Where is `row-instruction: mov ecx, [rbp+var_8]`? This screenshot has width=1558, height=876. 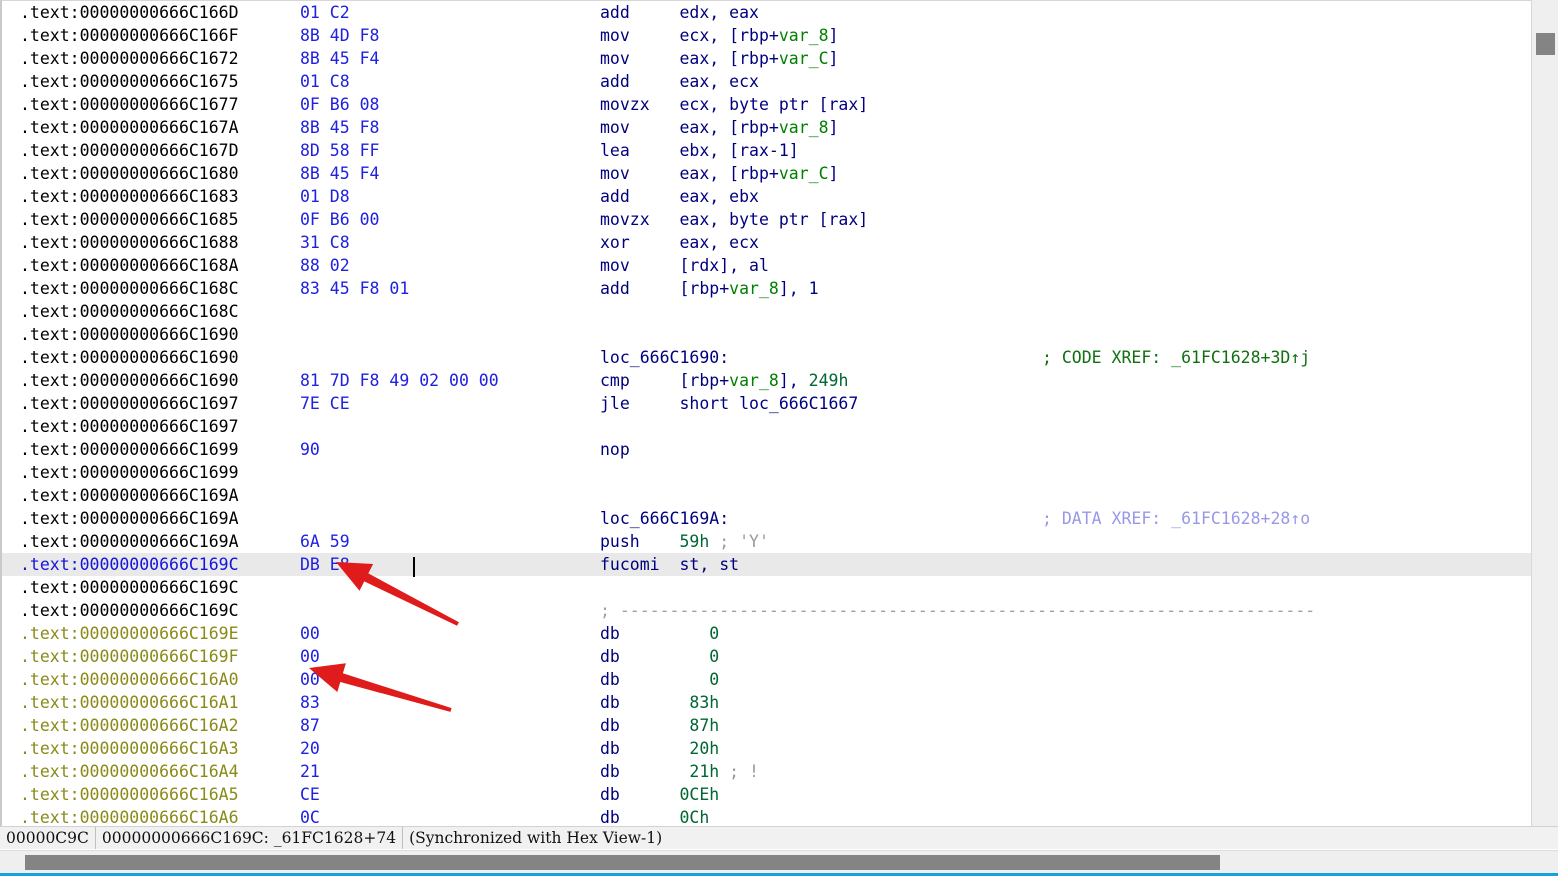
row-instruction: mov ecx, [rbp+var_8] is located at coordinates (719, 35).